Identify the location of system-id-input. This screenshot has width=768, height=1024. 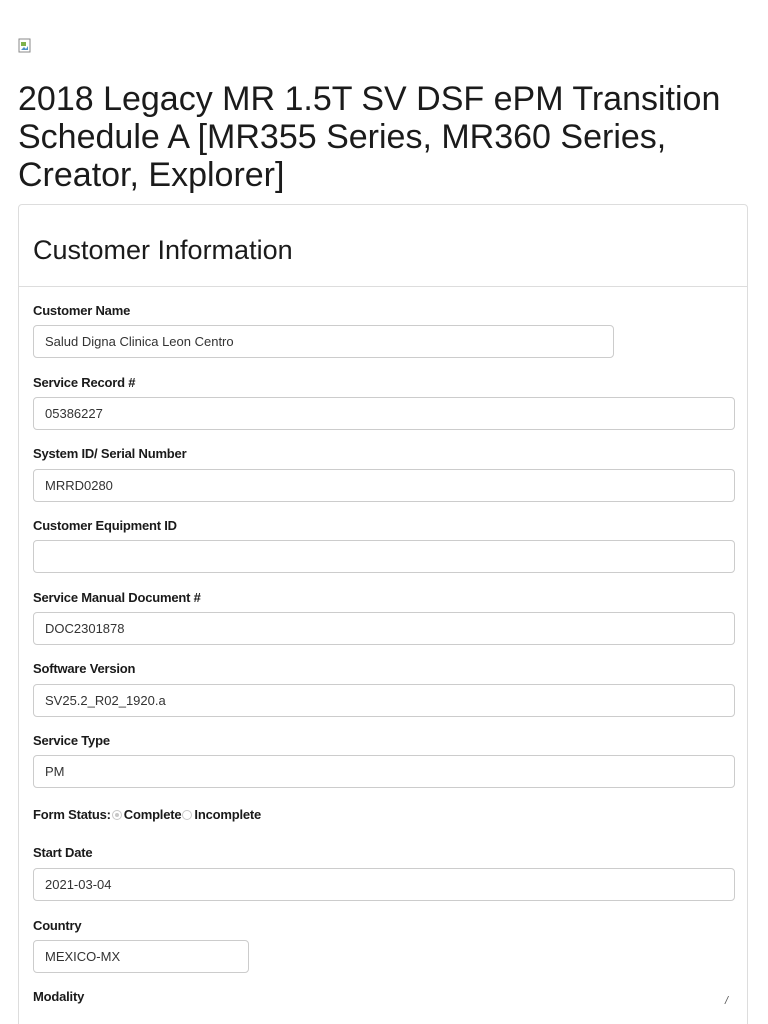
(384, 485).